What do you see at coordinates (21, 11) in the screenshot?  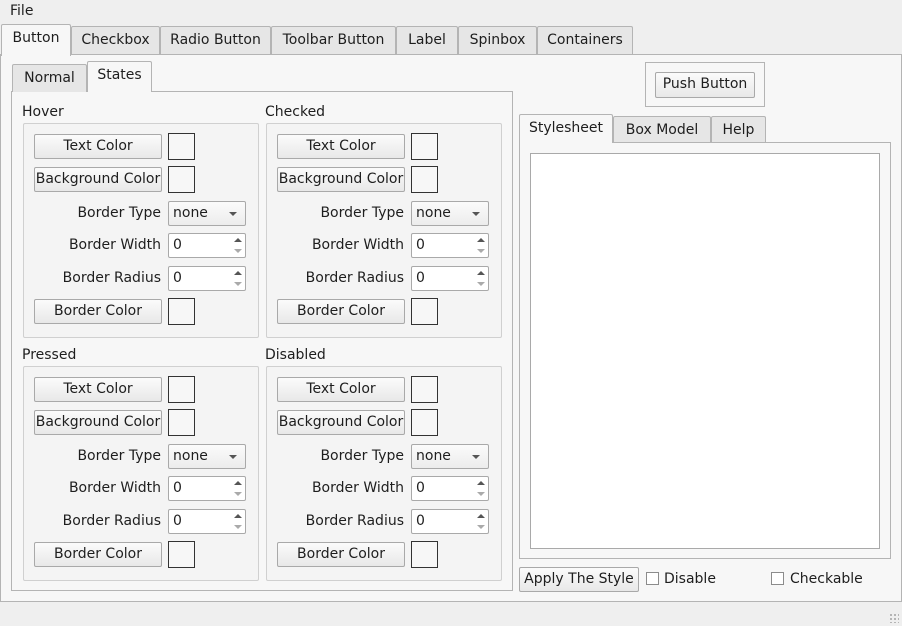 I see `menu-file: File` at bounding box center [21, 11].